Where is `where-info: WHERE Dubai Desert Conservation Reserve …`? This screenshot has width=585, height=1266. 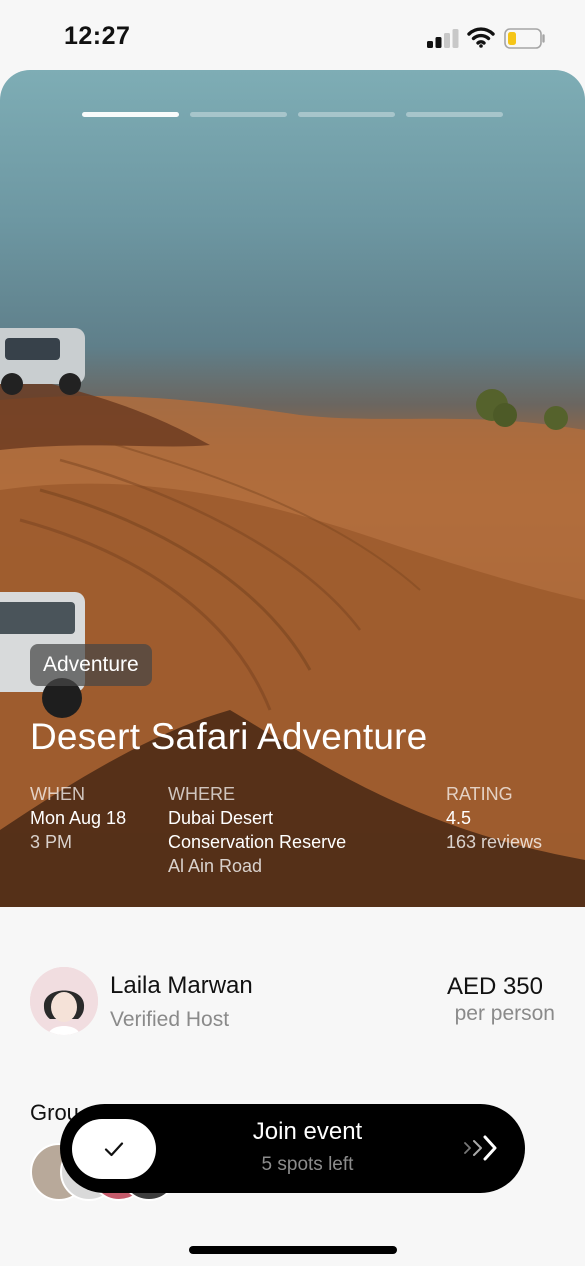
where-info: WHERE Dubai Desert Conservation Reserve … is located at coordinates (257, 830).